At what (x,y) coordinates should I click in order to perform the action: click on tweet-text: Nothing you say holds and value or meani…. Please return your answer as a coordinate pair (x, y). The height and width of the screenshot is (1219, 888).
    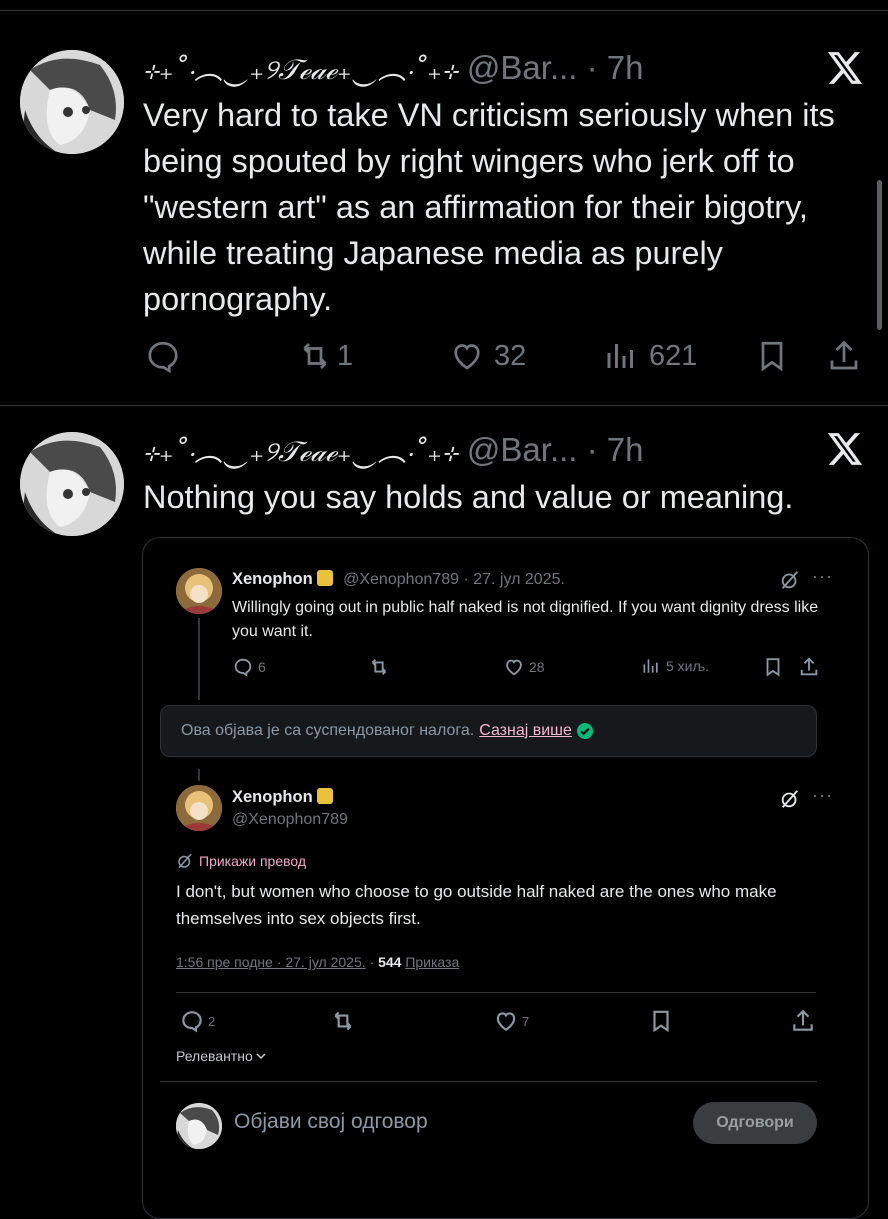
    Looking at the image, I should click on (468, 497).